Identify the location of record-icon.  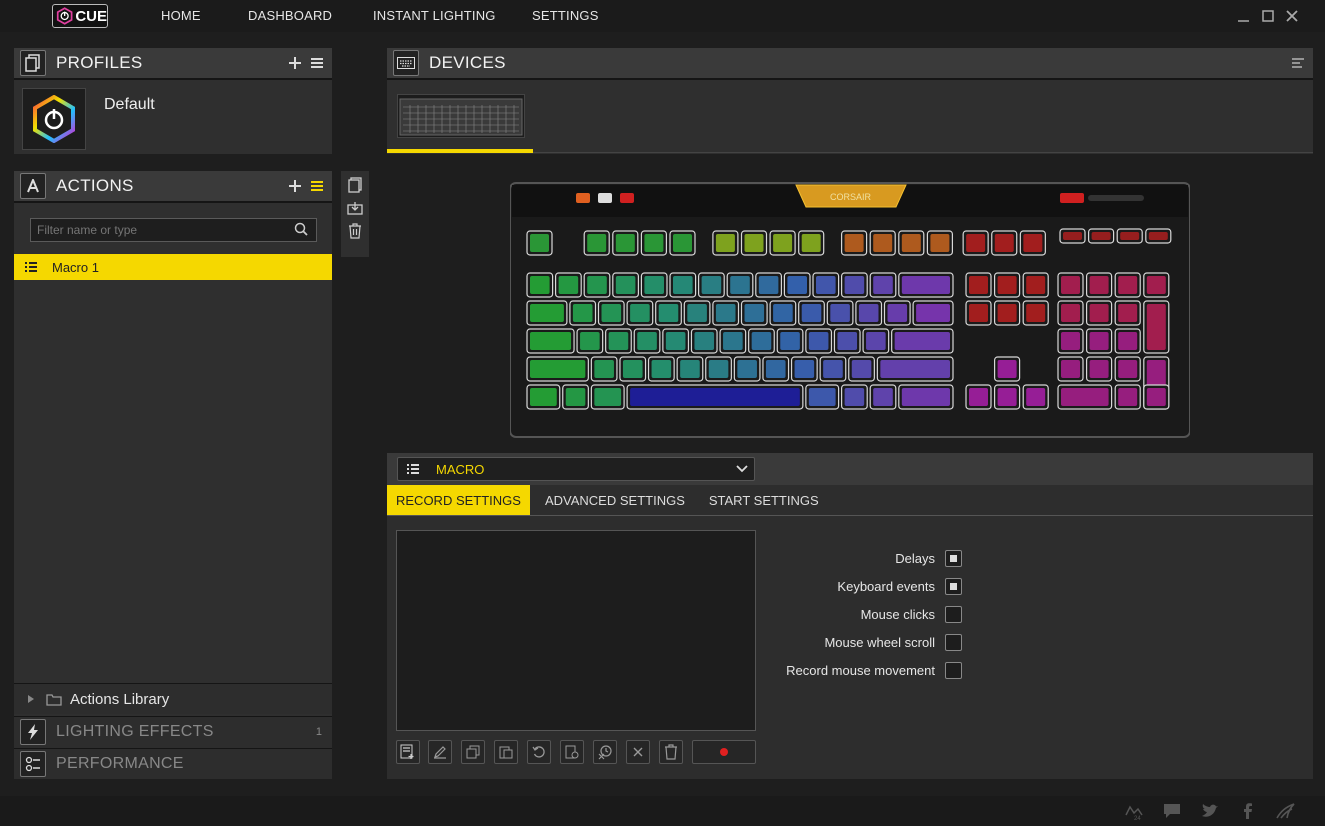
(724, 752).